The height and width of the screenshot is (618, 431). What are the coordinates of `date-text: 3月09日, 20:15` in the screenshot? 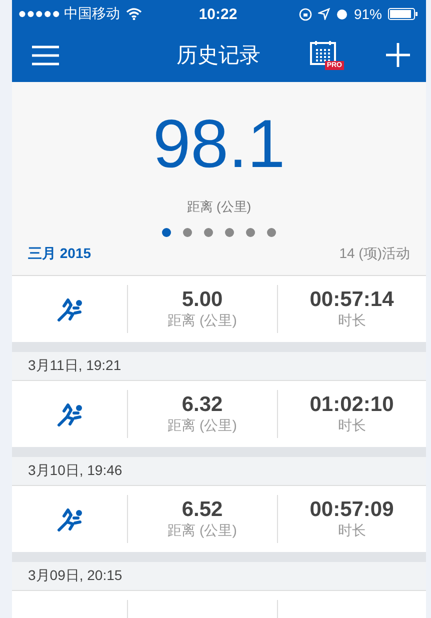 It's located at (75, 576).